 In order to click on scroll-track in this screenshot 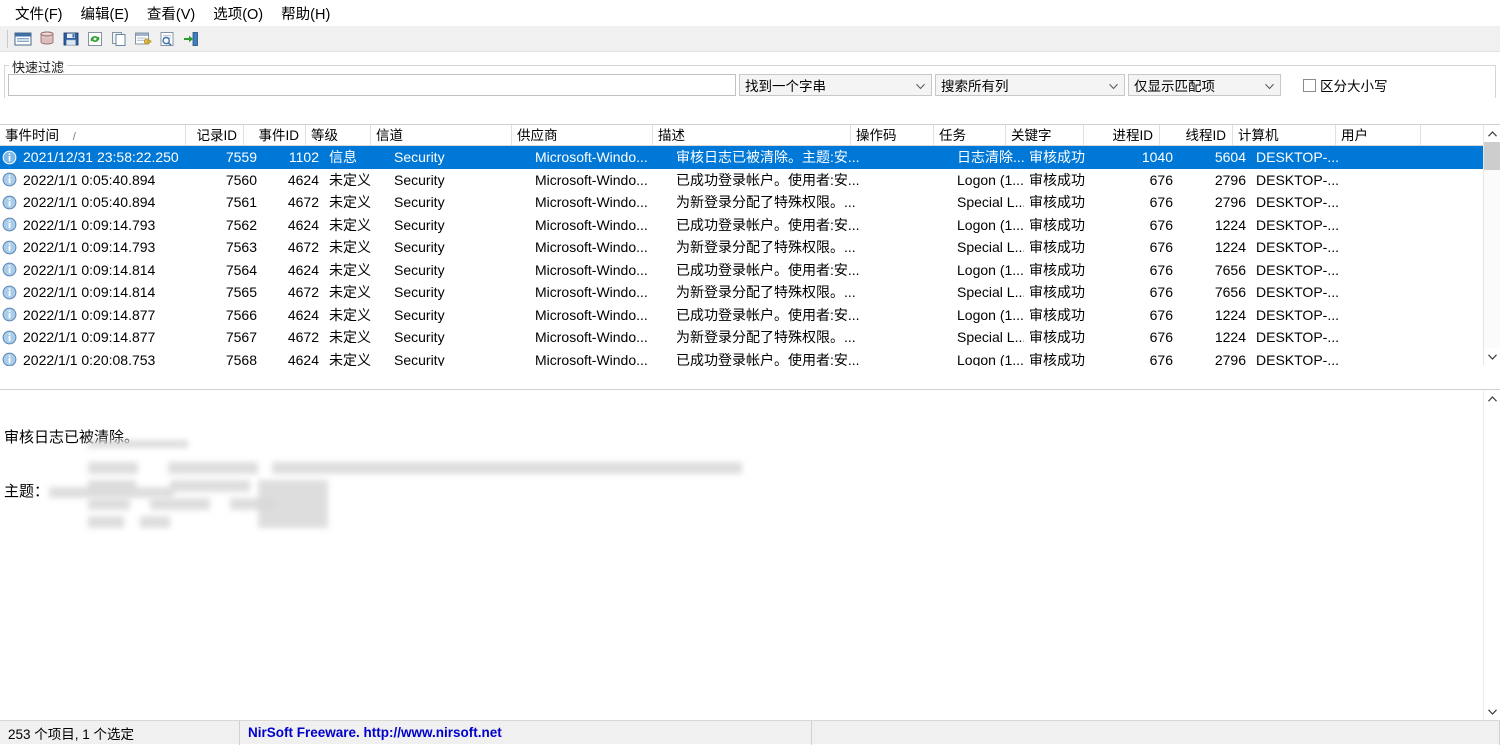, I will do `click(1492, 245)`.